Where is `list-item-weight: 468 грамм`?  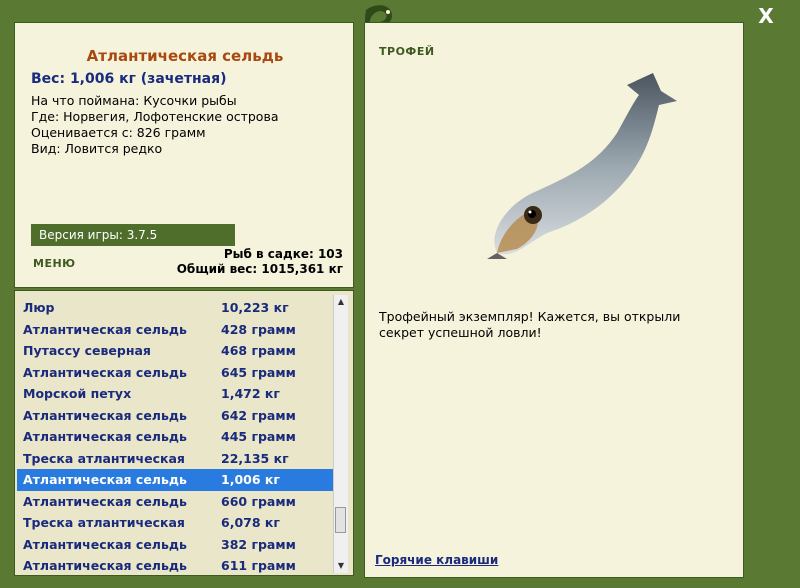 list-item-weight: 468 грамм is located at coordinates (258, 350).